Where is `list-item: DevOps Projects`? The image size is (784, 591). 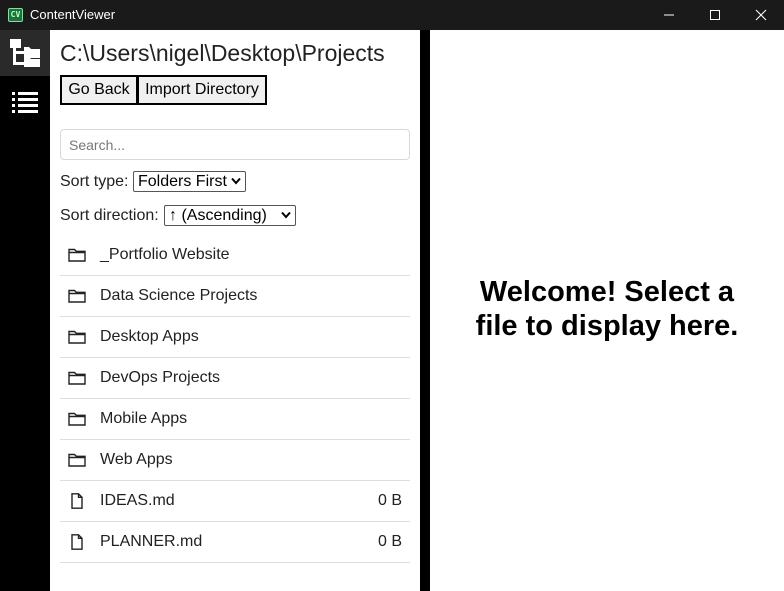 list-item: DevOps Projects is located at coordinates (235, 378).